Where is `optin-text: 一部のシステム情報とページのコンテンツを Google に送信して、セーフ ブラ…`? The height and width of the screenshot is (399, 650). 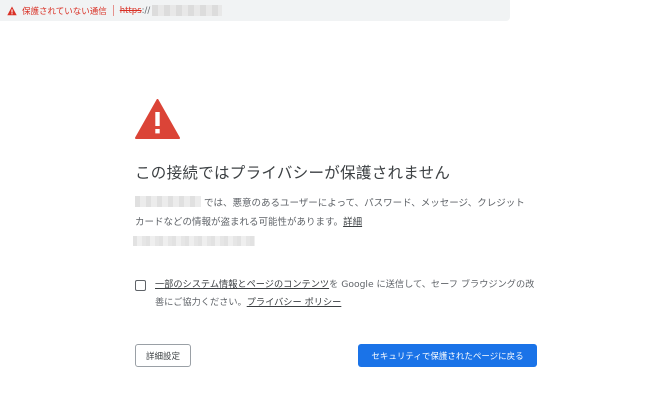
optin-text: 一部のシステム情報とページのコンテンツを Google に送信して、セーフ ブラ… is located at coordinates (345, 294).